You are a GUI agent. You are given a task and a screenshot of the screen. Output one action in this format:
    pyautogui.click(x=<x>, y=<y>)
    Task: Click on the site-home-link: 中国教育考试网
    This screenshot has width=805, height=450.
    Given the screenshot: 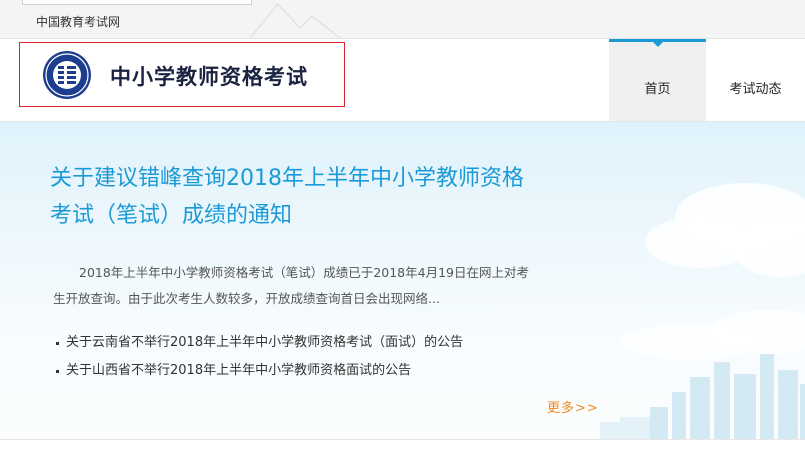 What is the action you would take?
    pyautogui.click(x=78, y=21)
    